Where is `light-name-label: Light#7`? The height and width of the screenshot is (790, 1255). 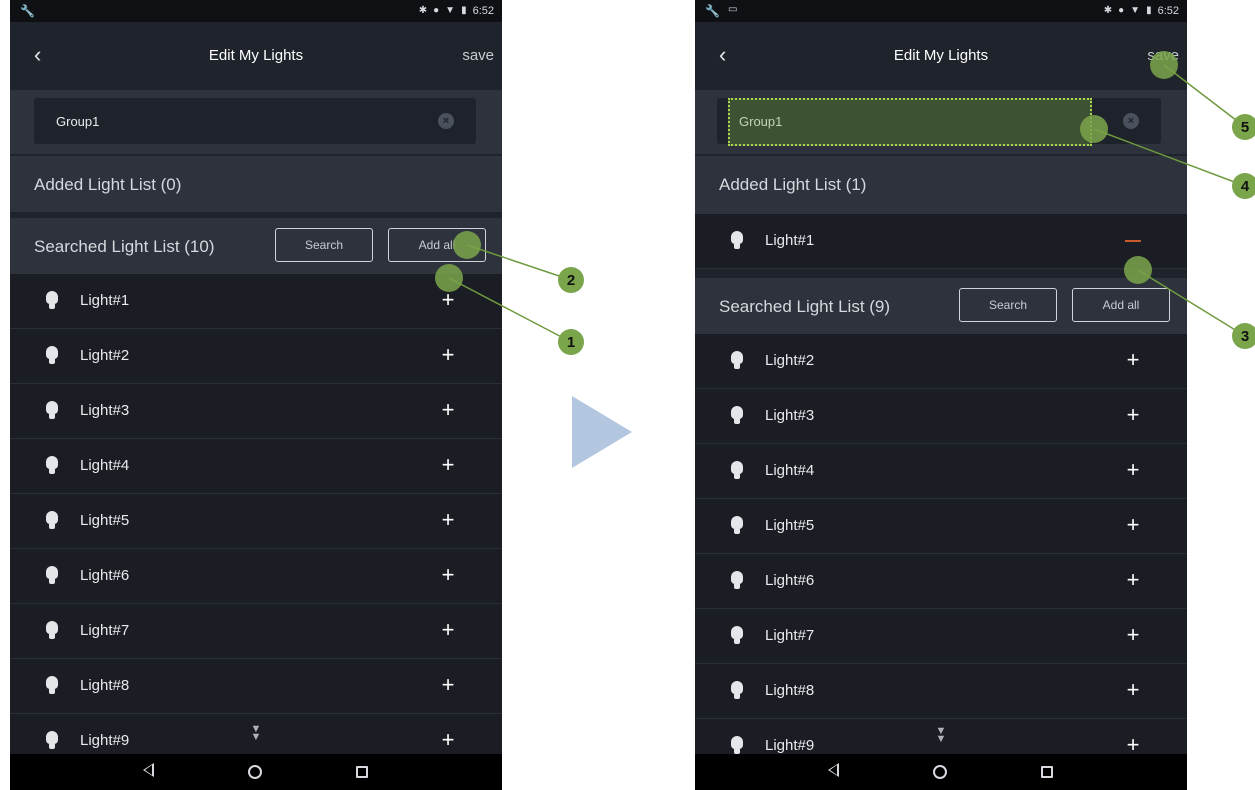
light-name-label: Light#7 is located at coordinates (790, 635).